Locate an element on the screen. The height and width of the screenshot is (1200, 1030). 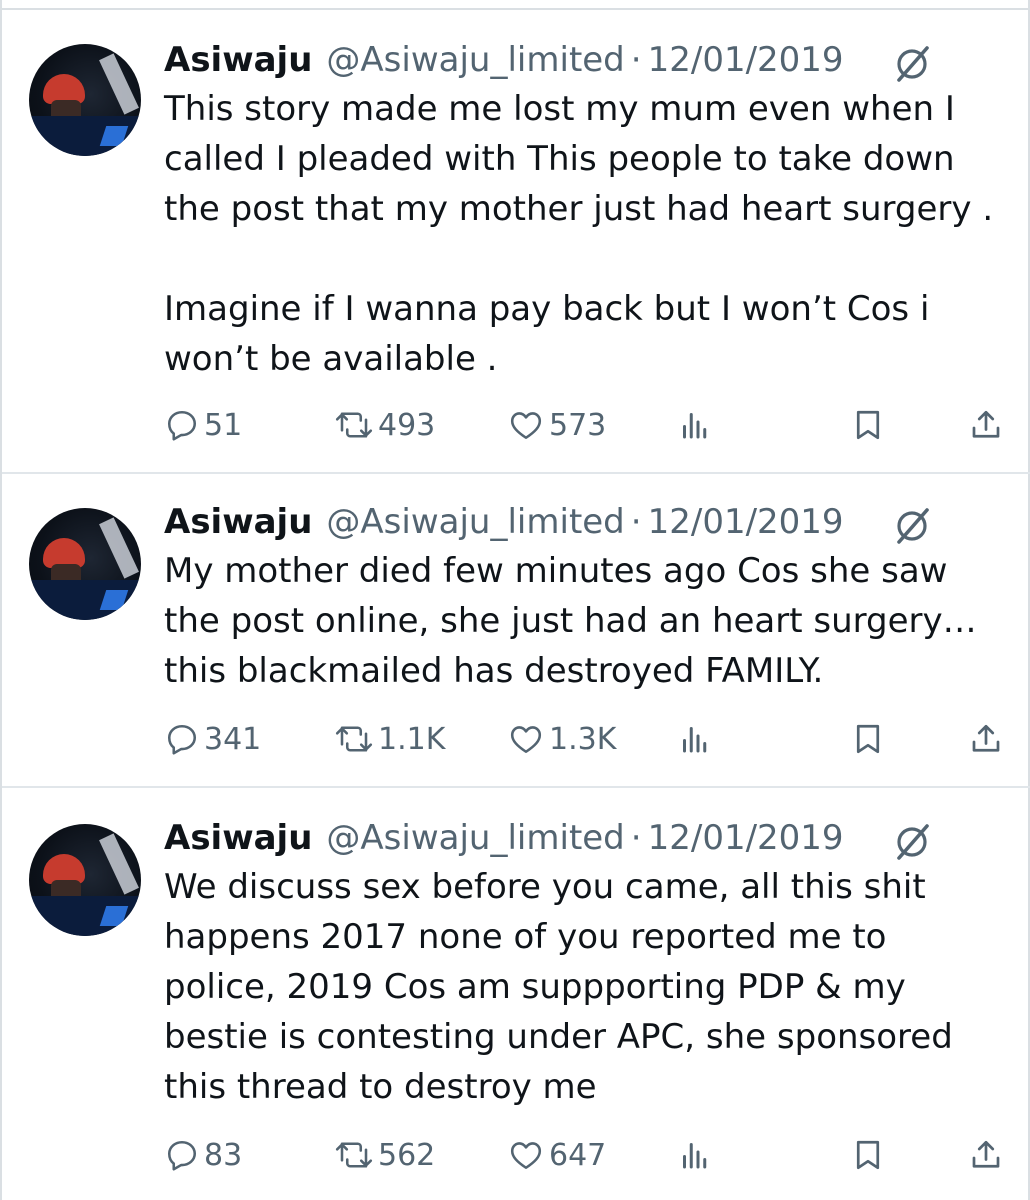
repost-count: 562 is located at coordinates (407, 1155).